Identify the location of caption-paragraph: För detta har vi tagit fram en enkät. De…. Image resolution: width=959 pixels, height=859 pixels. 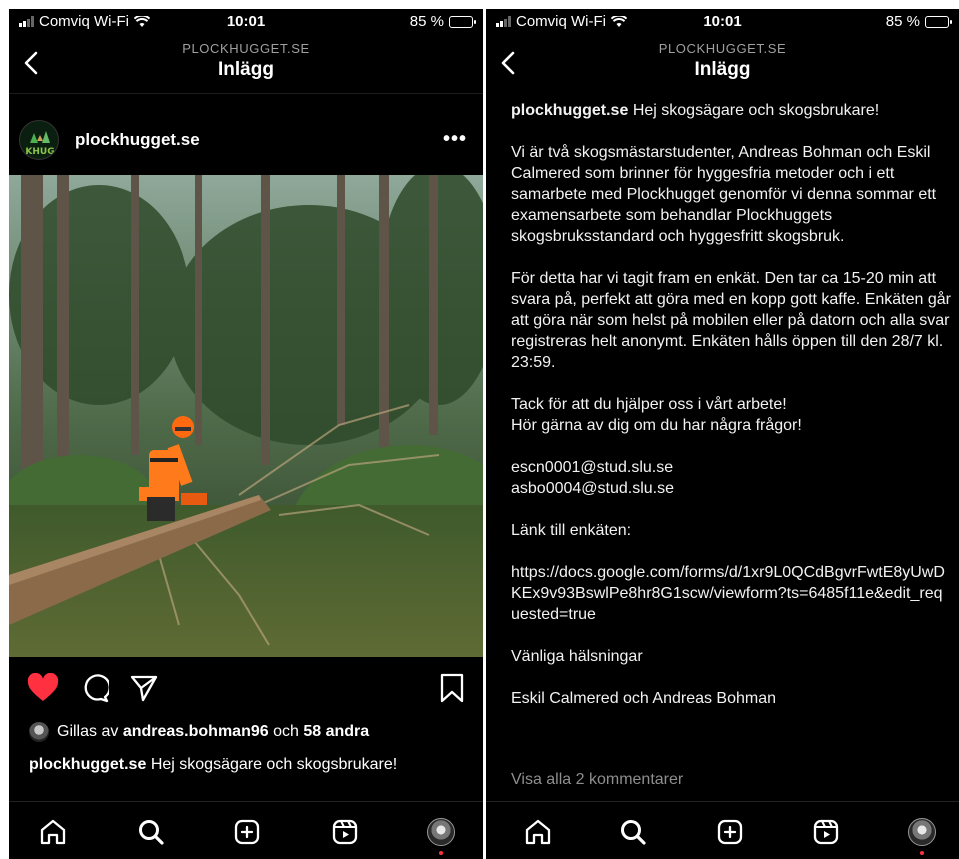
(731, 320).